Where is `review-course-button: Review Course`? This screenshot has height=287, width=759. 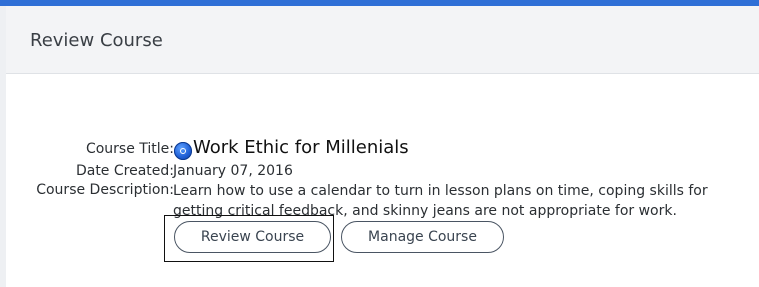 review-course-button: Review Course is located at coordinates (252, 237).